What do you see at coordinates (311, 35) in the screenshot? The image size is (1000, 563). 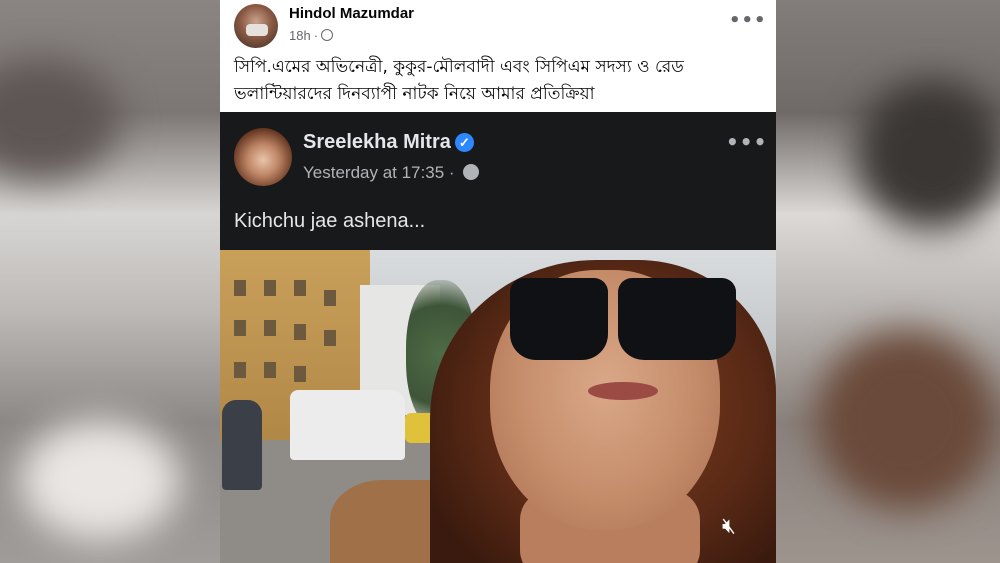 I see `post-timestamp: 18h ·` at bounding box center [311, 35].